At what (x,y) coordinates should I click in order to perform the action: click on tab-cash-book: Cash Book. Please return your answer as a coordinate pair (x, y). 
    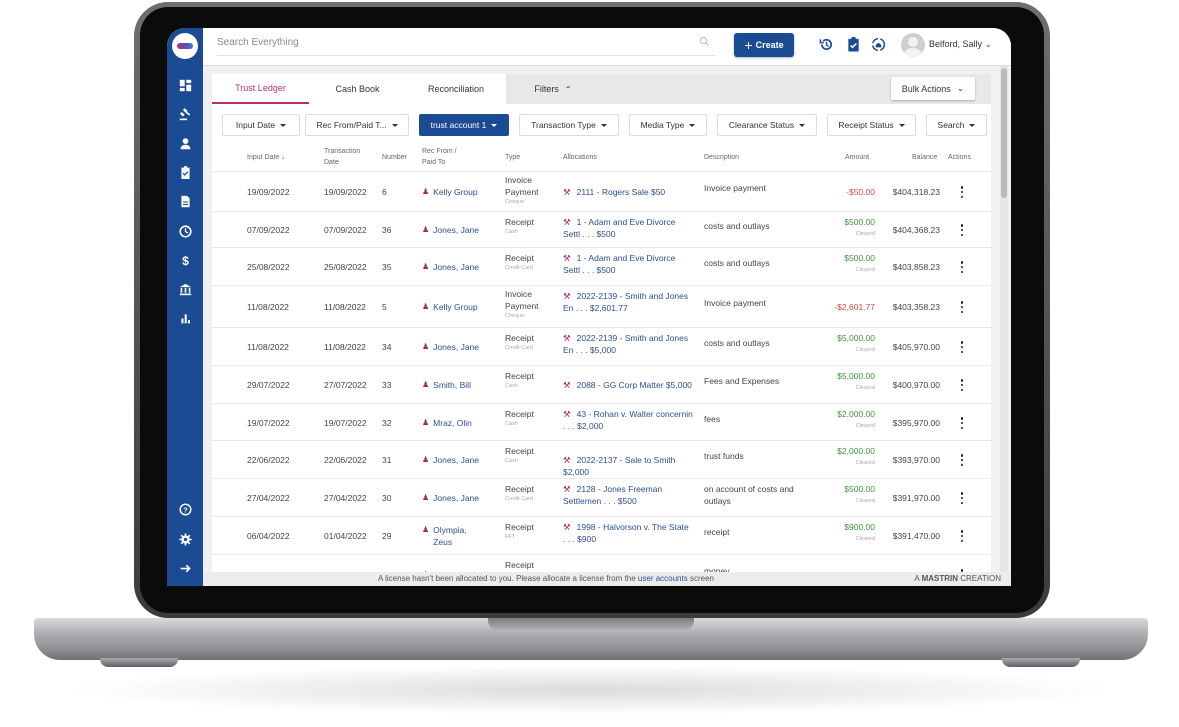
    Looking at the image, I should click on (357, 89).